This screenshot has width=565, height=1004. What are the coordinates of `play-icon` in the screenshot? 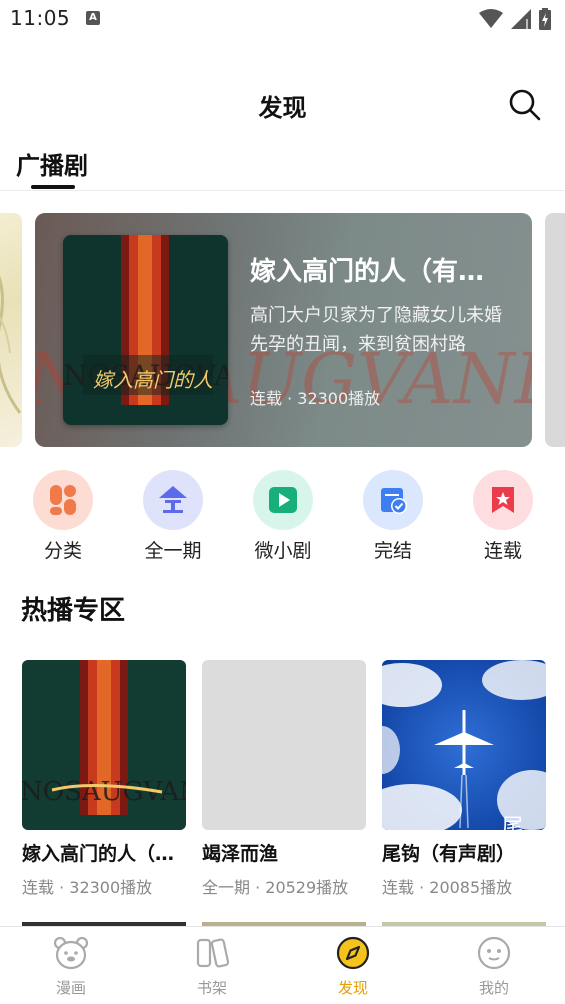 It's located at (283, 500).